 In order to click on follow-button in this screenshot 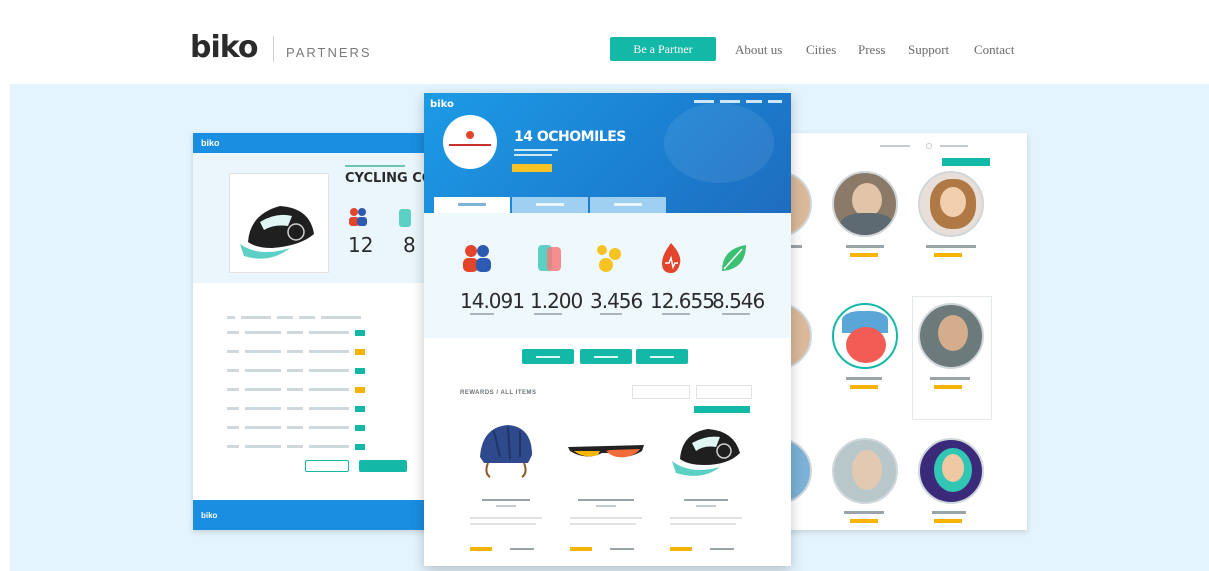, I will do `click(532, 168)`.